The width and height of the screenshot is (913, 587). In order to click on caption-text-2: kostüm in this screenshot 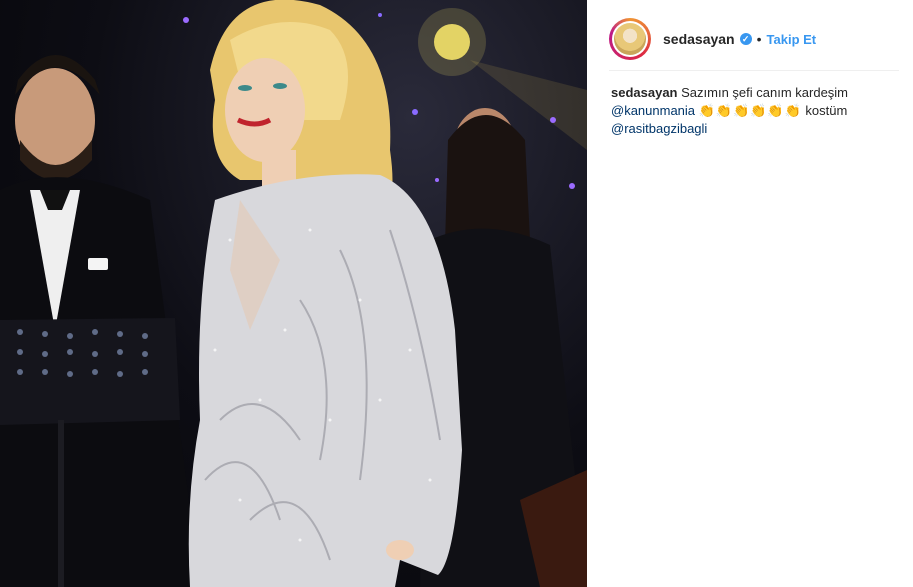, I will do `click(826, 110)`.